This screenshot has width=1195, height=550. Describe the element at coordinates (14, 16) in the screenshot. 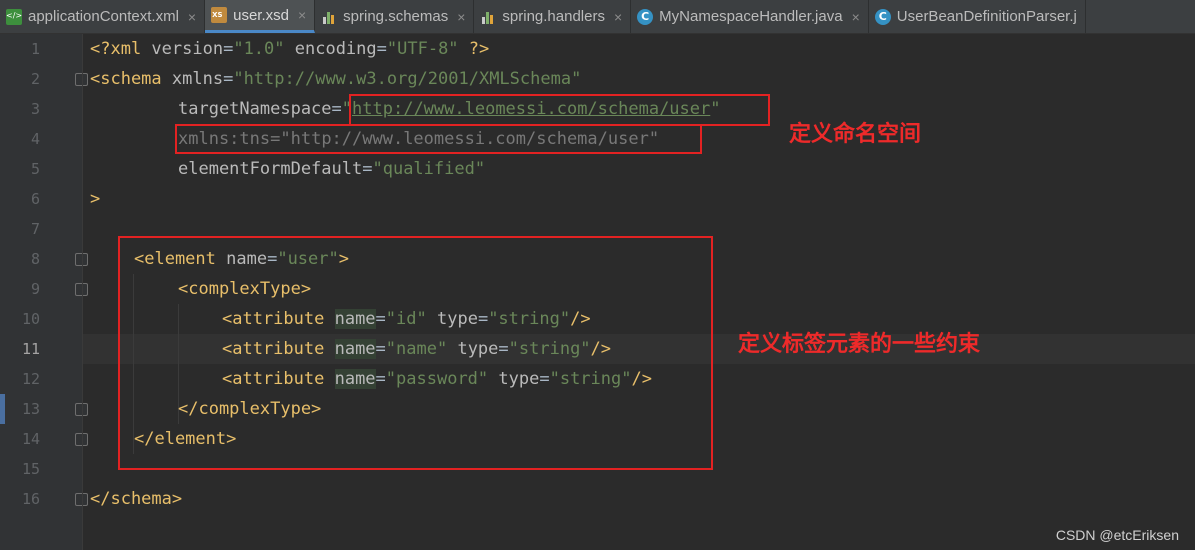

I see `xml-file-icon` at that location.